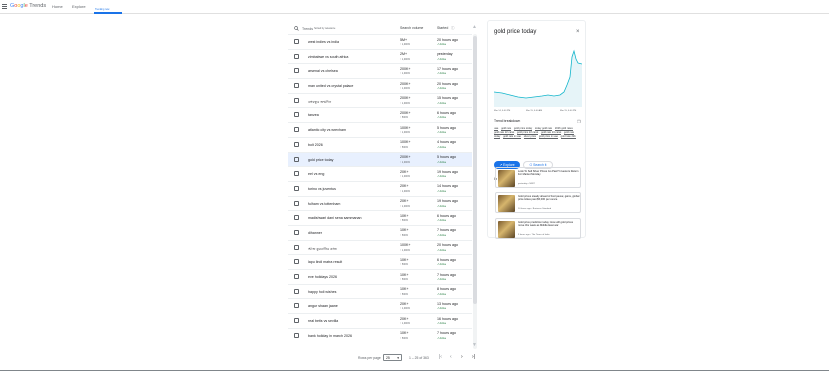 The image size is (829, 374). I want to click on search-volume: 100K+, so click(405, 245).